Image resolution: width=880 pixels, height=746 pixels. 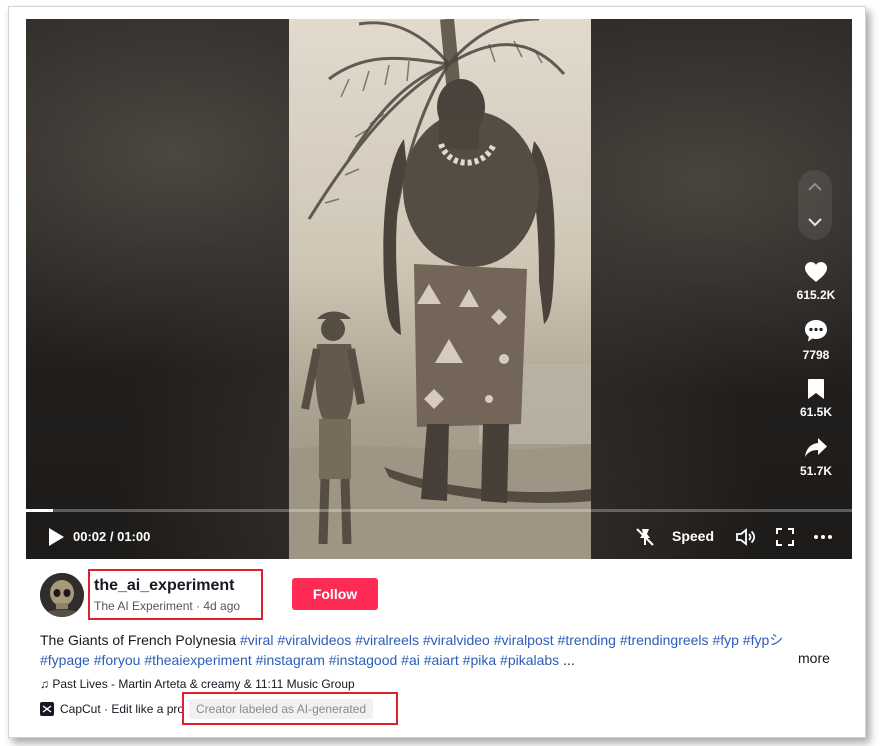 I want to click on share-count: 51.7K, so click(x=816, y=471).